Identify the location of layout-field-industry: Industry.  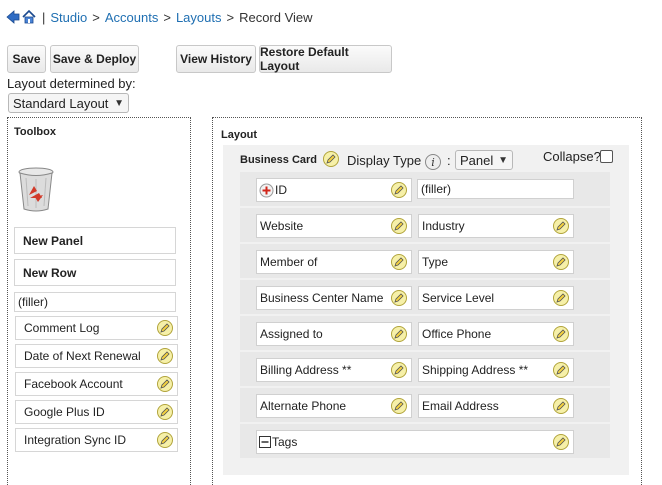
(496, 226).